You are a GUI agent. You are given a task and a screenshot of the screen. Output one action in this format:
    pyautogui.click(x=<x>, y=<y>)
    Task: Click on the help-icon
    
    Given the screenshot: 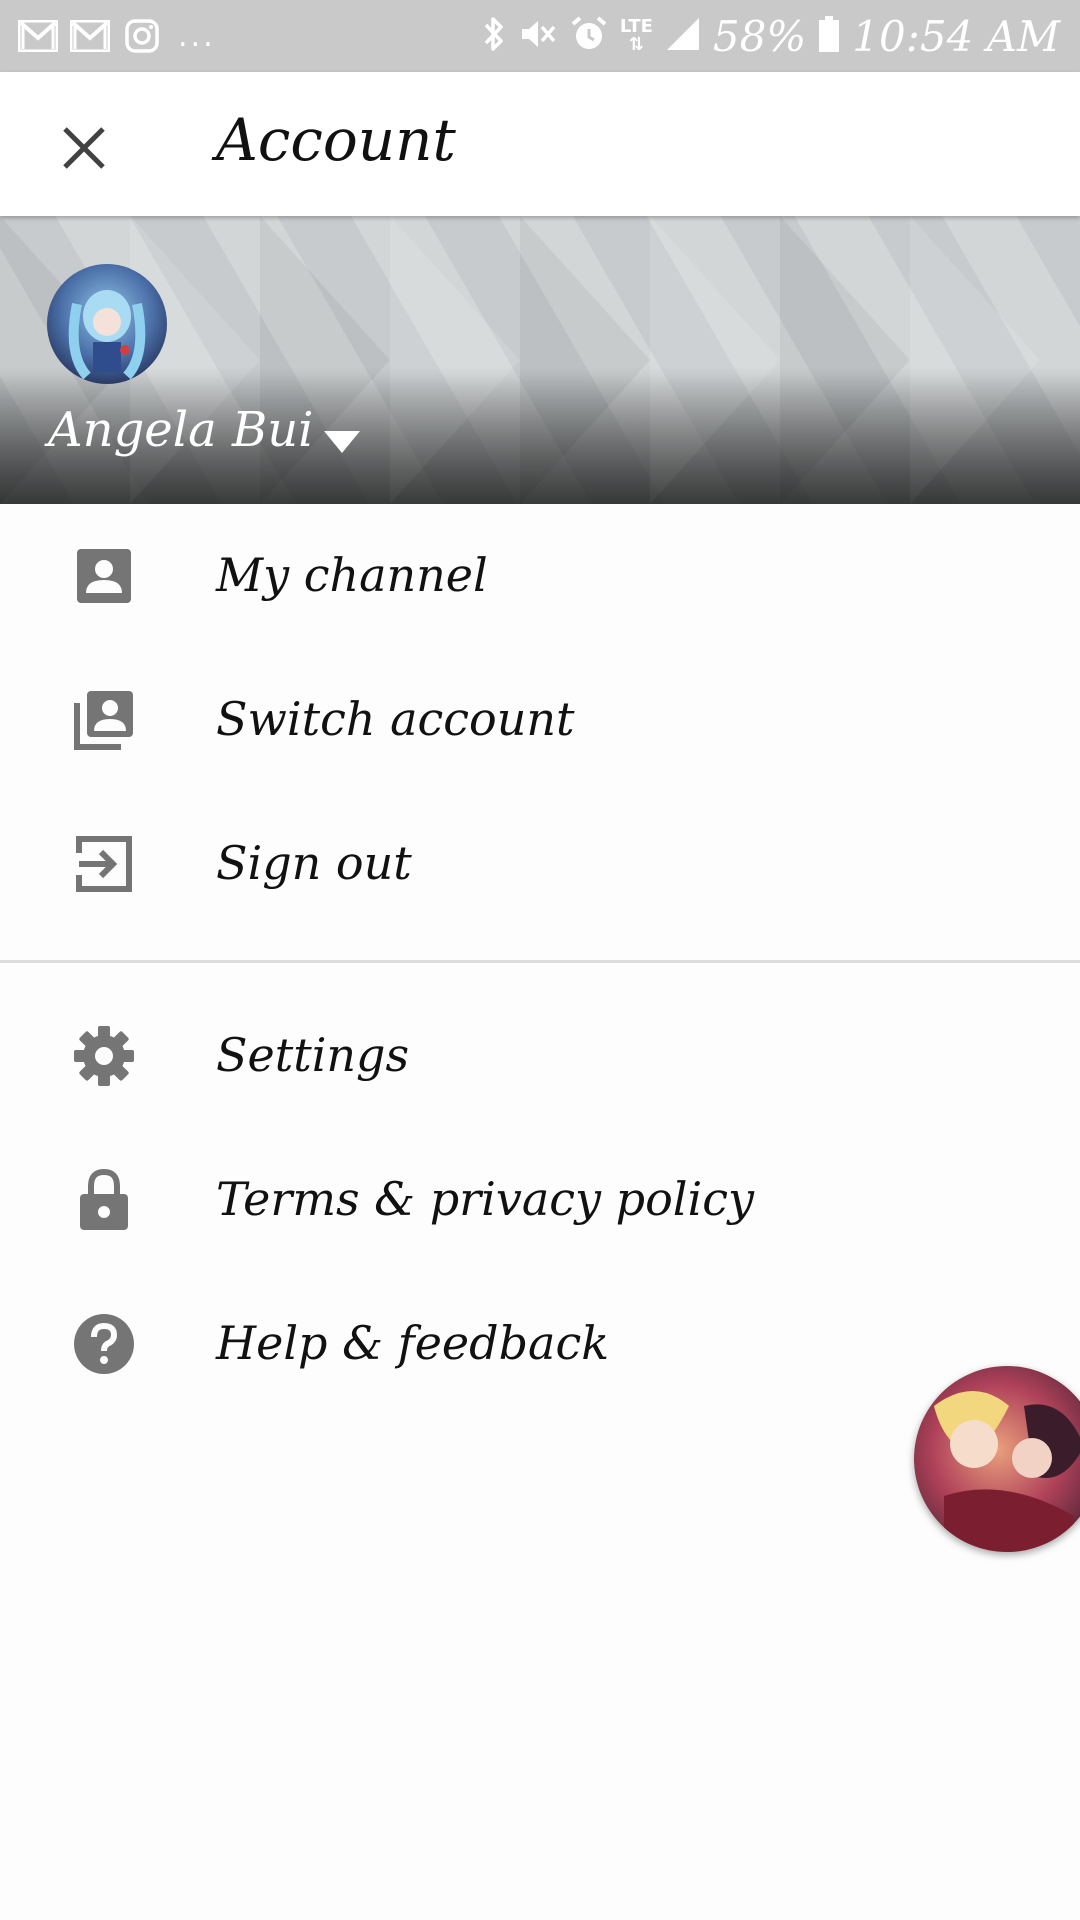 What is the action you would take?
    pyautogui.click(x=104, y=1344)
    